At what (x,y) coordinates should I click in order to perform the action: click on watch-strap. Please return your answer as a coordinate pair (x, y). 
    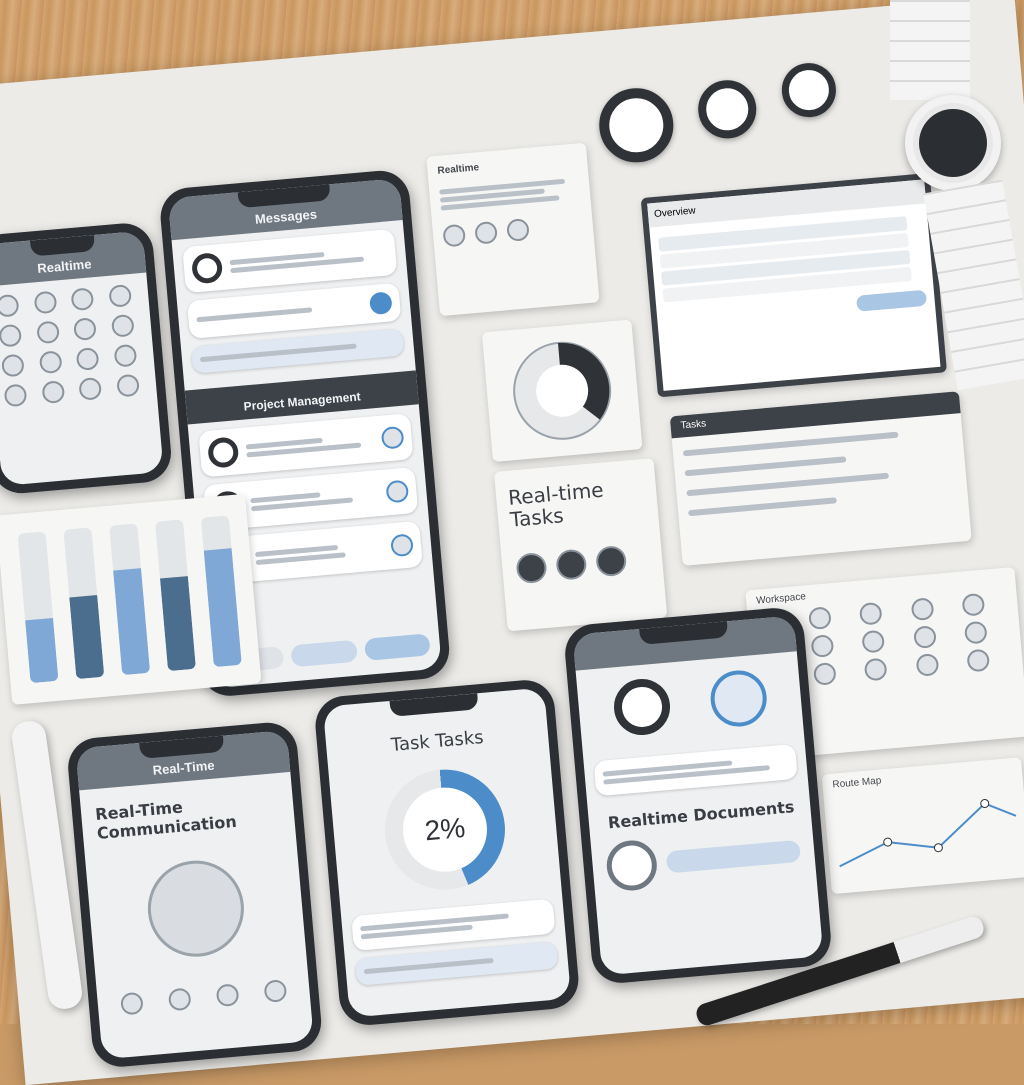
    Looking at the image, I should click on (930, 50).